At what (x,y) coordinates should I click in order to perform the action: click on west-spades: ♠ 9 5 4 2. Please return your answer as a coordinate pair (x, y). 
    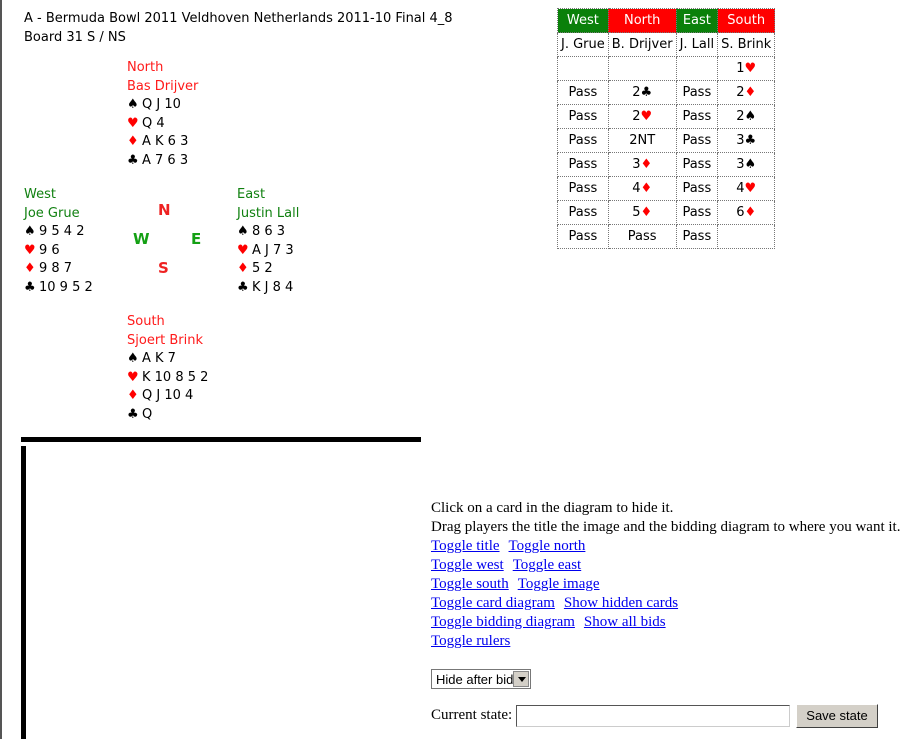
    Looking at the image, I should click on (58, 232).